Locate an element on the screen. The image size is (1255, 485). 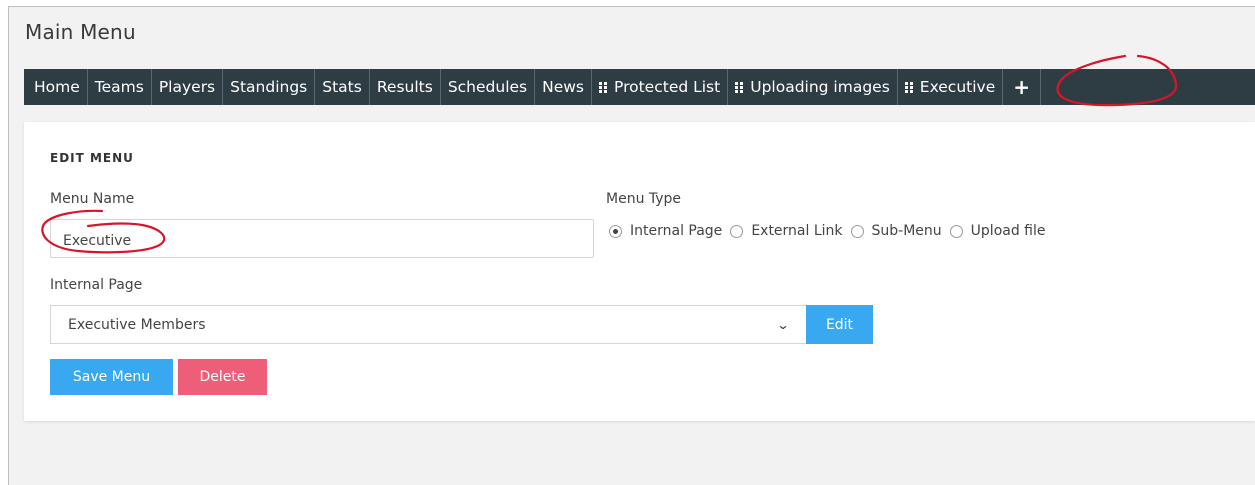
internal-page-label: Internal Page is located at coordinates (96, 285).